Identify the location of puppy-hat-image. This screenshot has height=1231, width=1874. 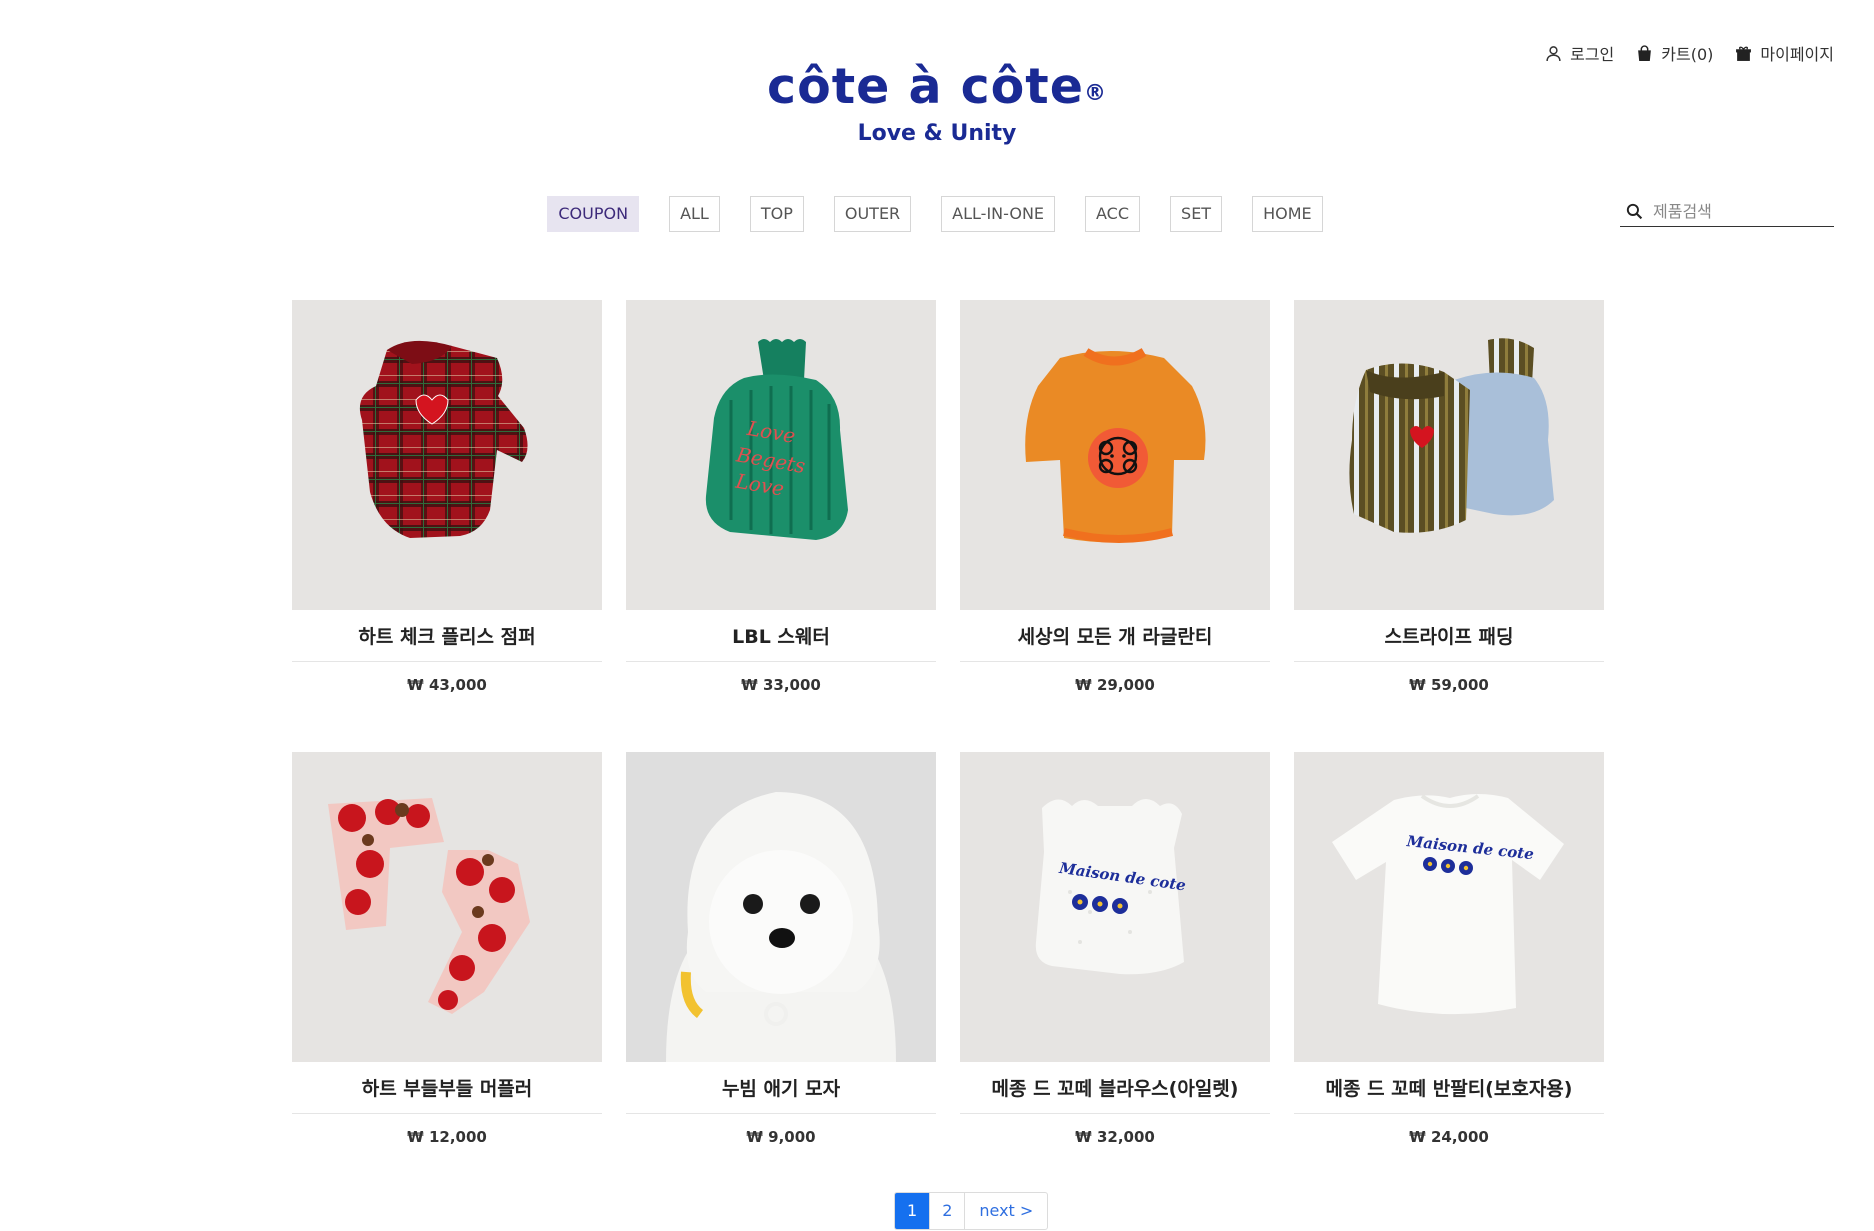
(781, 907).